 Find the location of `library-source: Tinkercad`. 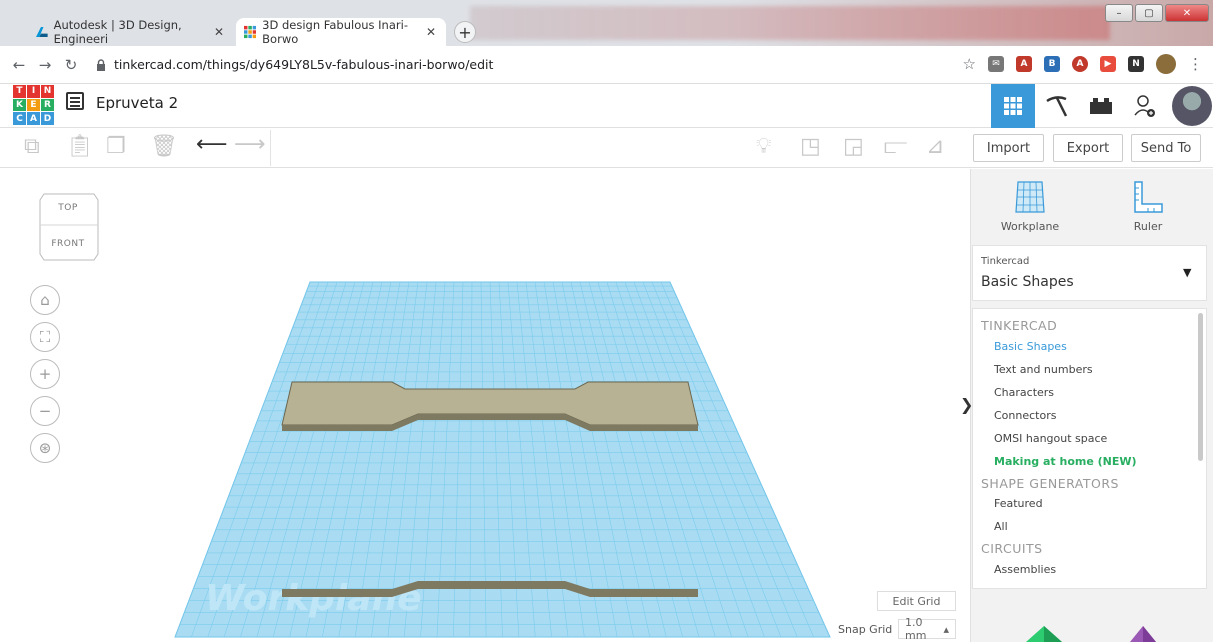

library-source: Tinkercad is located at coordinates (1005, 261).